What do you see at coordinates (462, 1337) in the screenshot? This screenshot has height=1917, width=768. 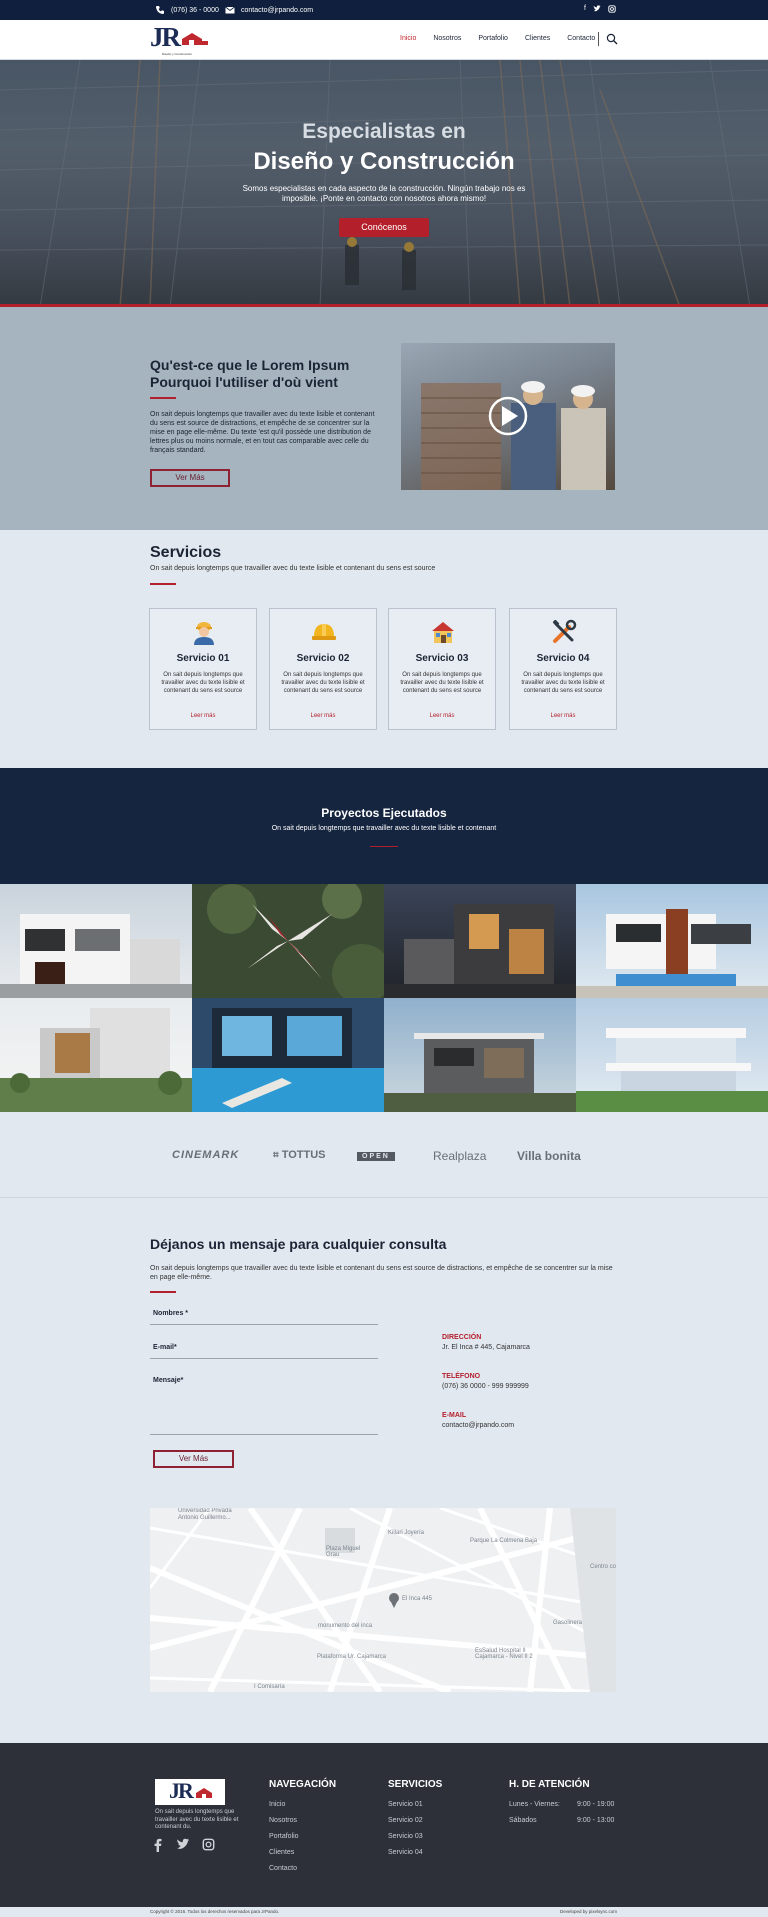 I see `address-label: DIRECCIÓN` at bounding box center [462, 1337].